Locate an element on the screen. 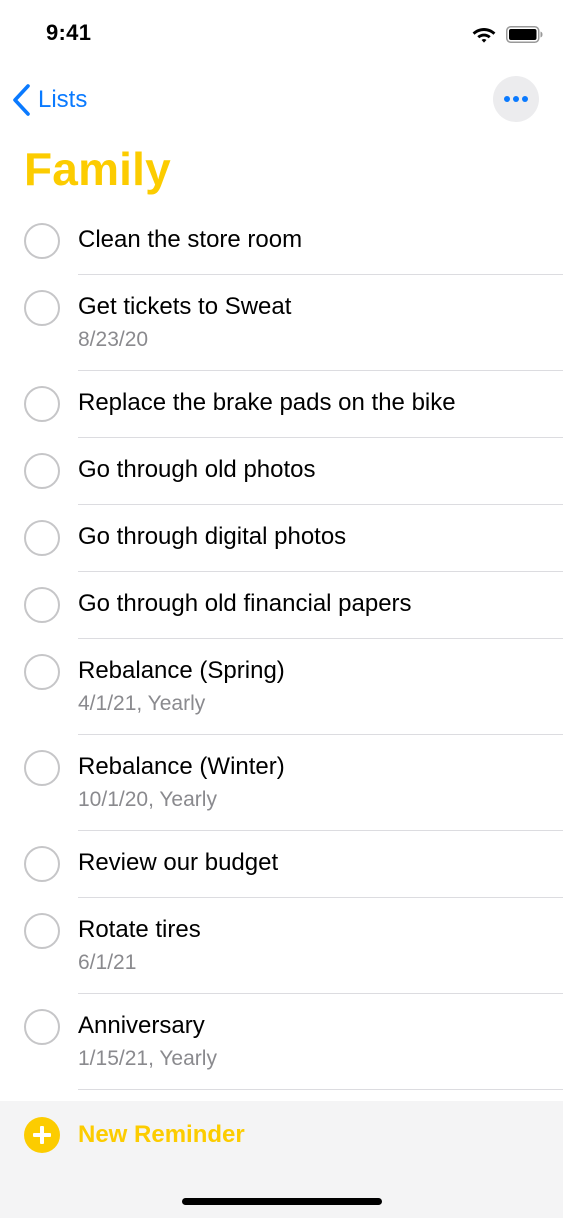 This screenshot has width=563, height=1218. new-reminder-button: New Reminder is located at coordinates (134, 1135).